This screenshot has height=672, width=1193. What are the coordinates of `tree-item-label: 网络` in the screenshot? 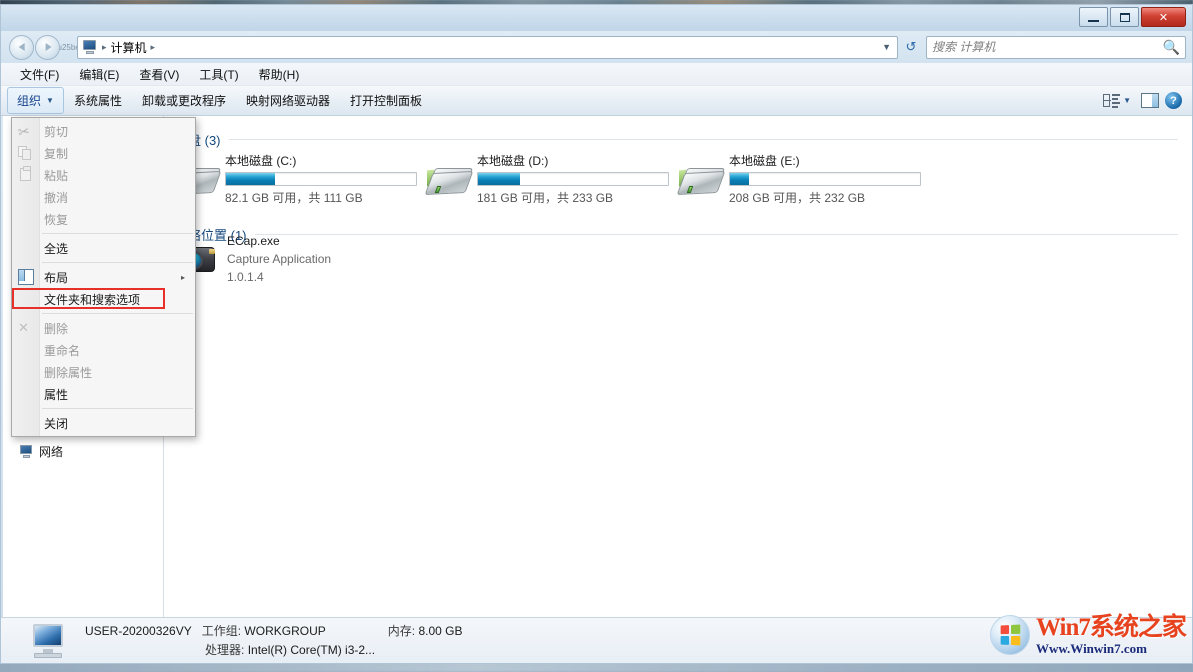 It's located at (51, 452).